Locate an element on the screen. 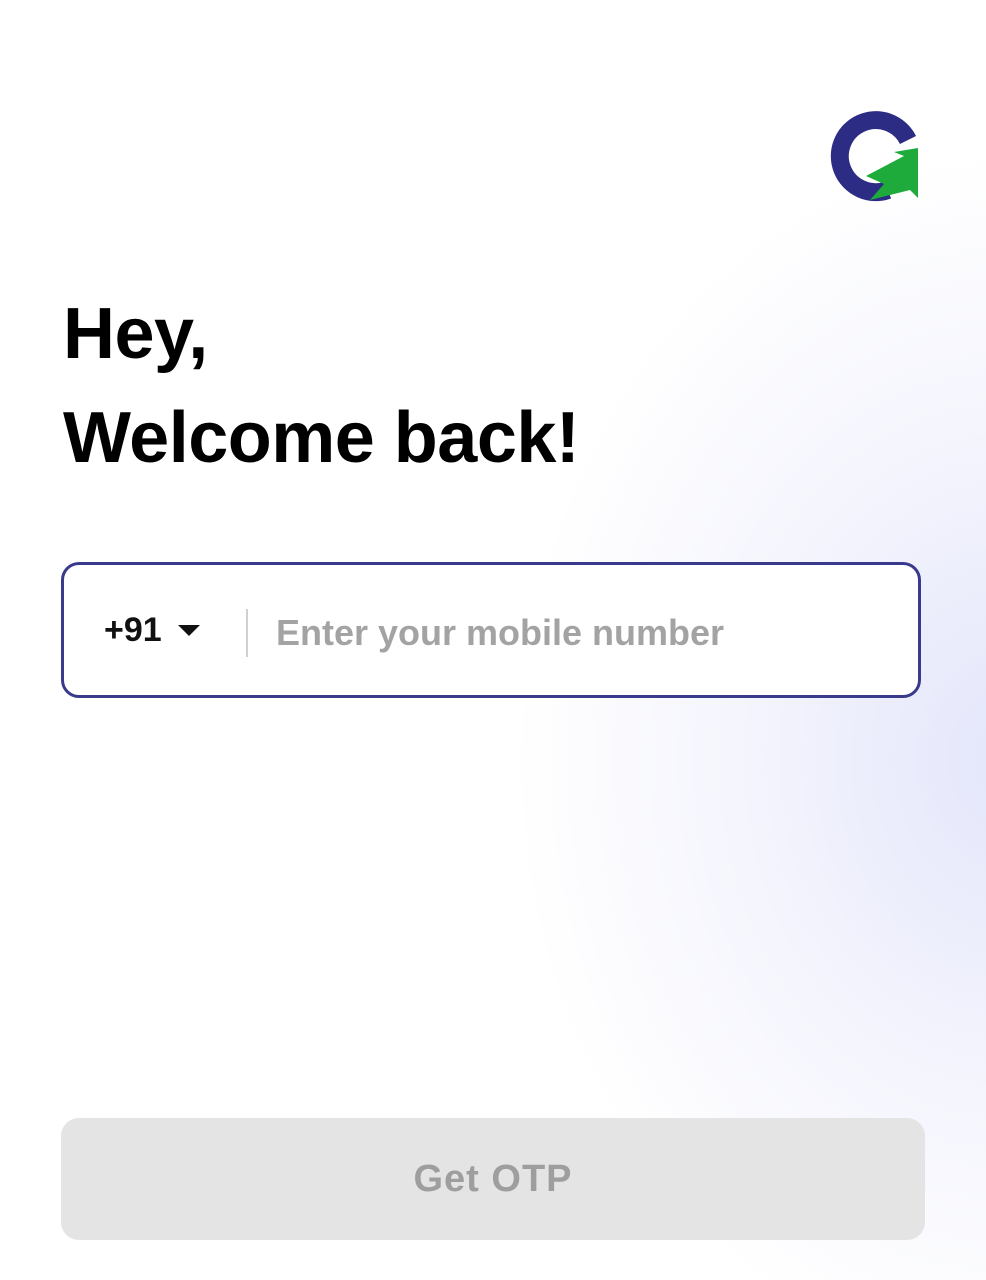 This screenshot has width=986, height=1280. page-title: Hey, Welcome back! is located at coordinates (321, 386).